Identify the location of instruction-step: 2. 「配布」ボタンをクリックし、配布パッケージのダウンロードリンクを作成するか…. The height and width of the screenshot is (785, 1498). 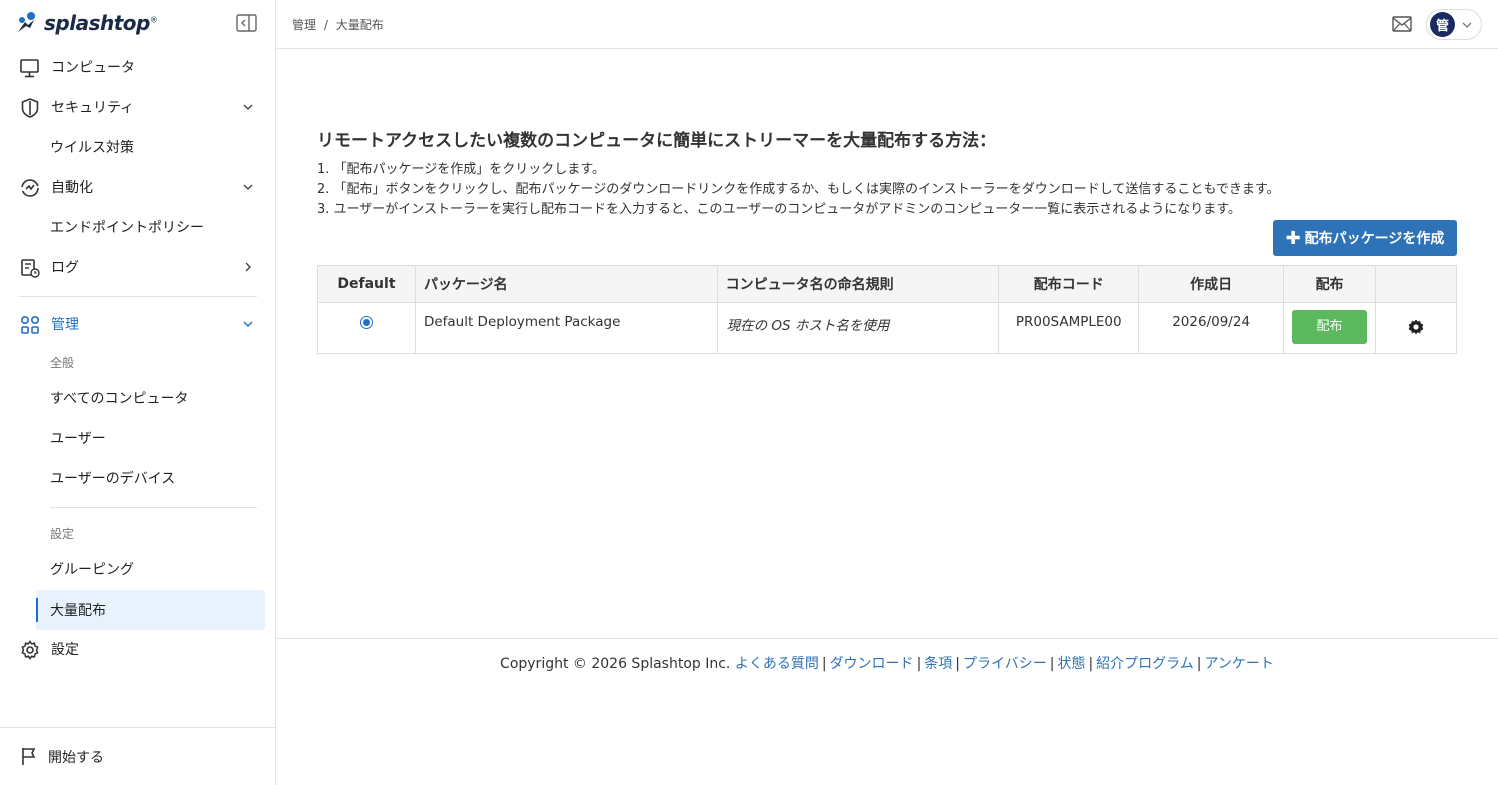
(798, 189).